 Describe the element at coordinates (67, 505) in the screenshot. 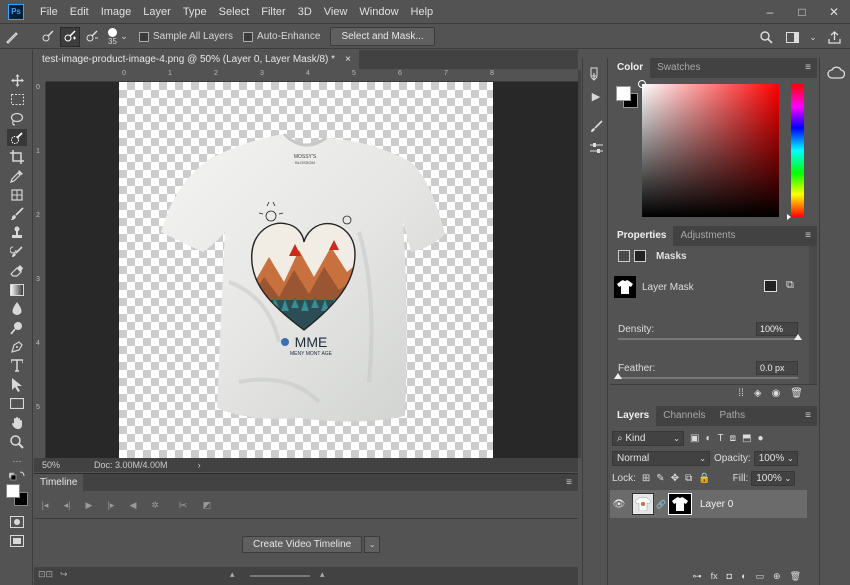

I see `previous-frame-icon: ◂|` at that location.